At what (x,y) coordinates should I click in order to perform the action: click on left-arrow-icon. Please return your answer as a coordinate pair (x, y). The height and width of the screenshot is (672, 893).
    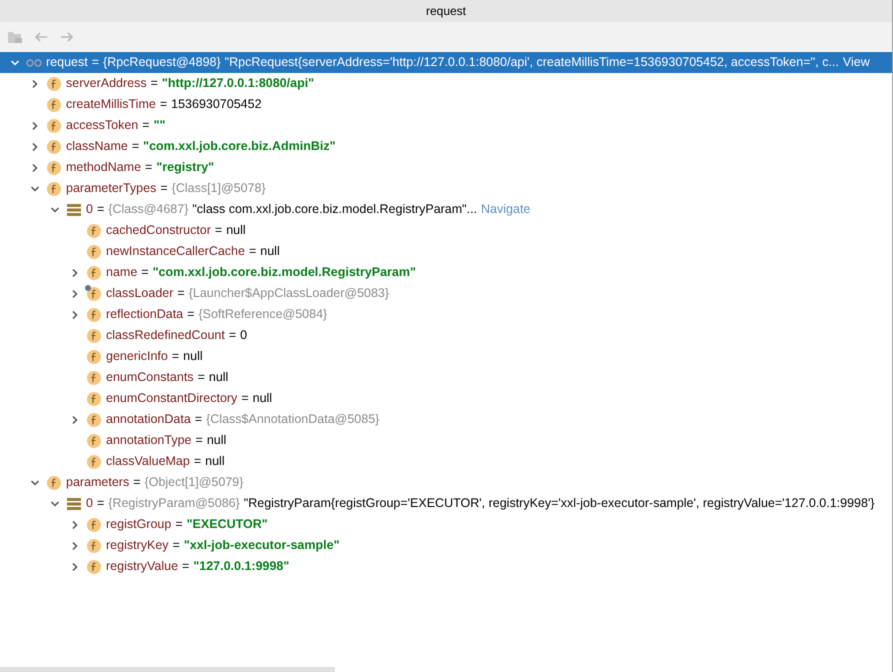
    Looking at the image, I should click on (41, 37).